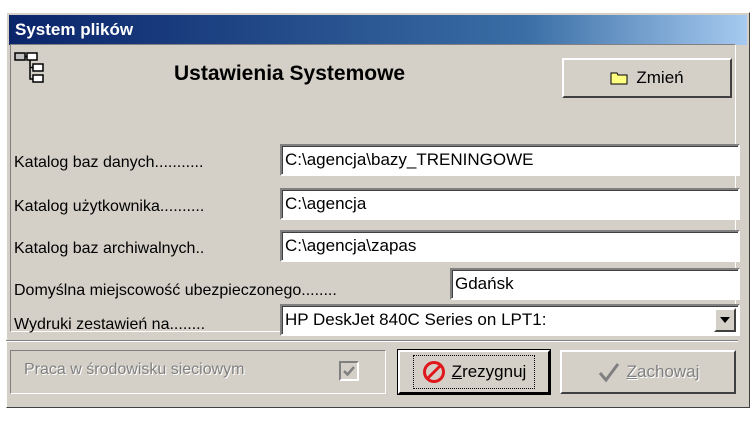 This screenshot has height=421, width=756. What do you see at coordinates (619, 78) in the screenshot?
I see `folder-icon` at bounding box center [619, 78].